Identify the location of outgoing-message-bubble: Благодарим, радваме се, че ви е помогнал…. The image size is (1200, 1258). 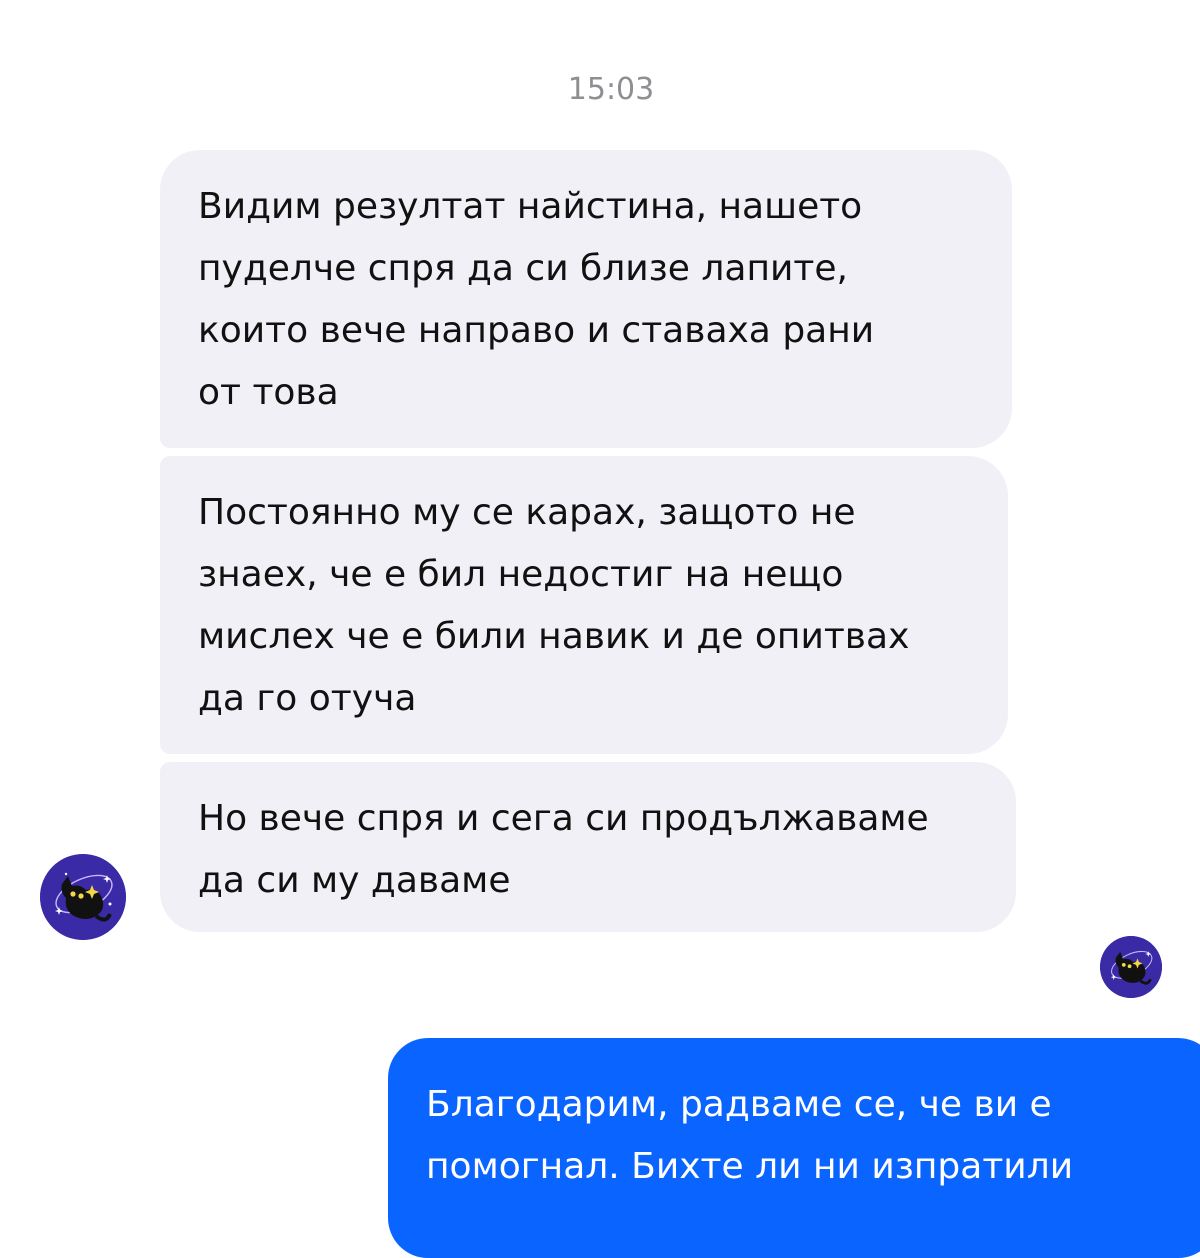
(794, 1148).